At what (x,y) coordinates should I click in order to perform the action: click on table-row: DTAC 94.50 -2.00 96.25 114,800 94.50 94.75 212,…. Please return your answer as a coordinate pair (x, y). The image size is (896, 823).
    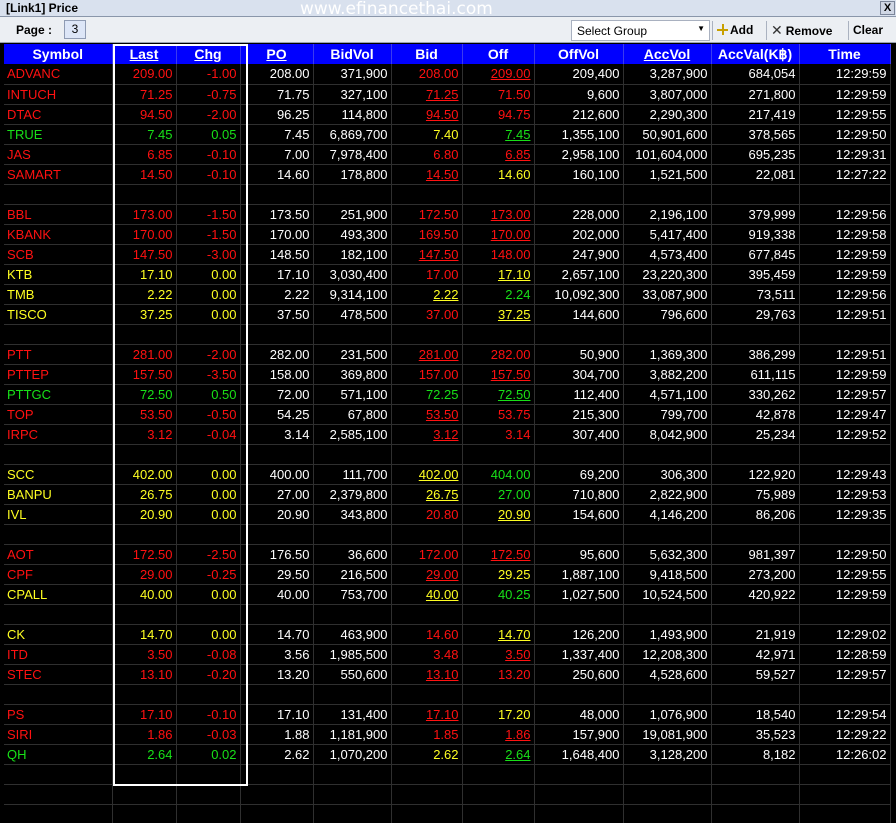
    Looking at the image, I should click on (447, 114).